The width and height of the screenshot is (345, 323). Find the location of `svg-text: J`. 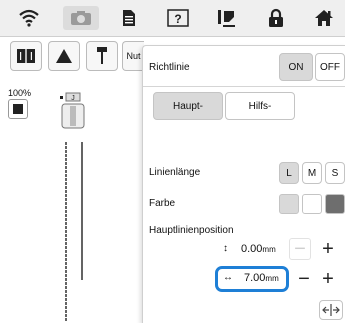

svg-text: J is located at coordinates (73, 98).